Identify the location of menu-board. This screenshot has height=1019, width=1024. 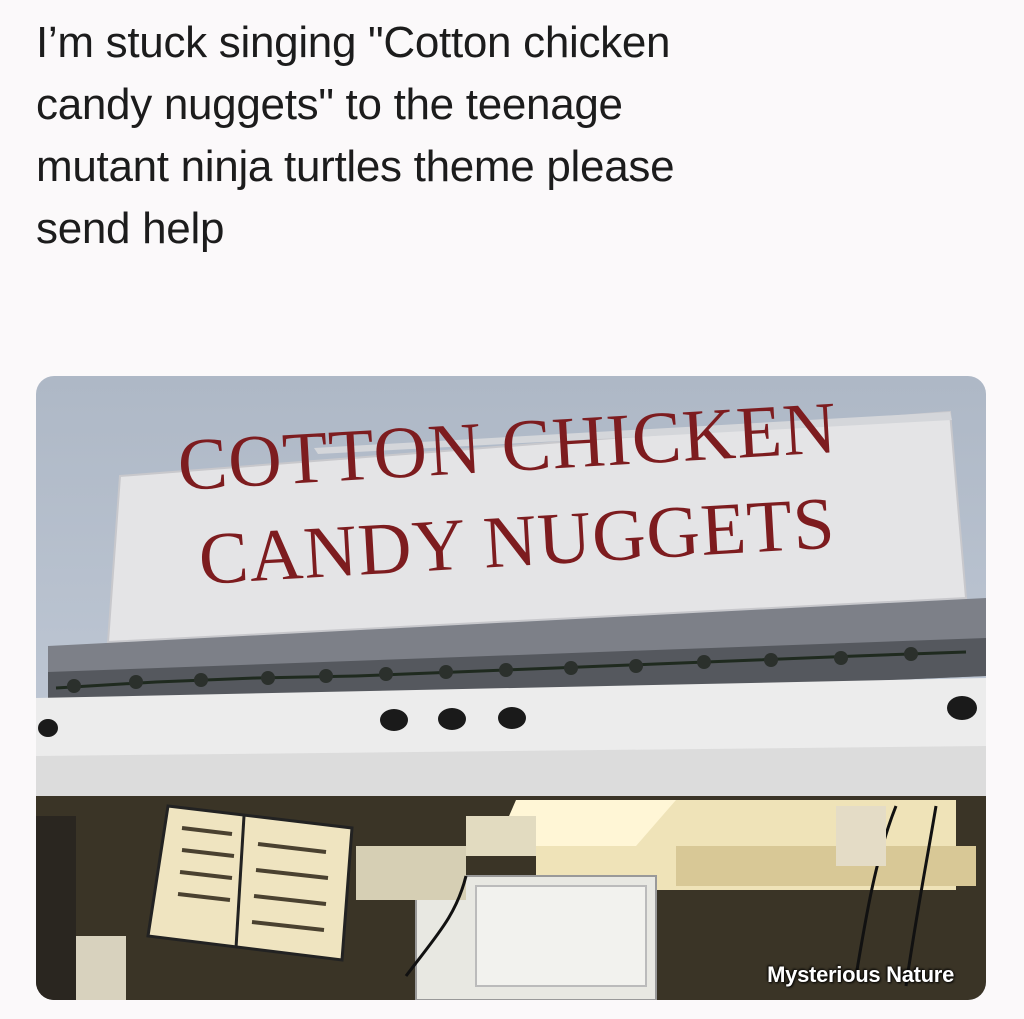
(250, 883).